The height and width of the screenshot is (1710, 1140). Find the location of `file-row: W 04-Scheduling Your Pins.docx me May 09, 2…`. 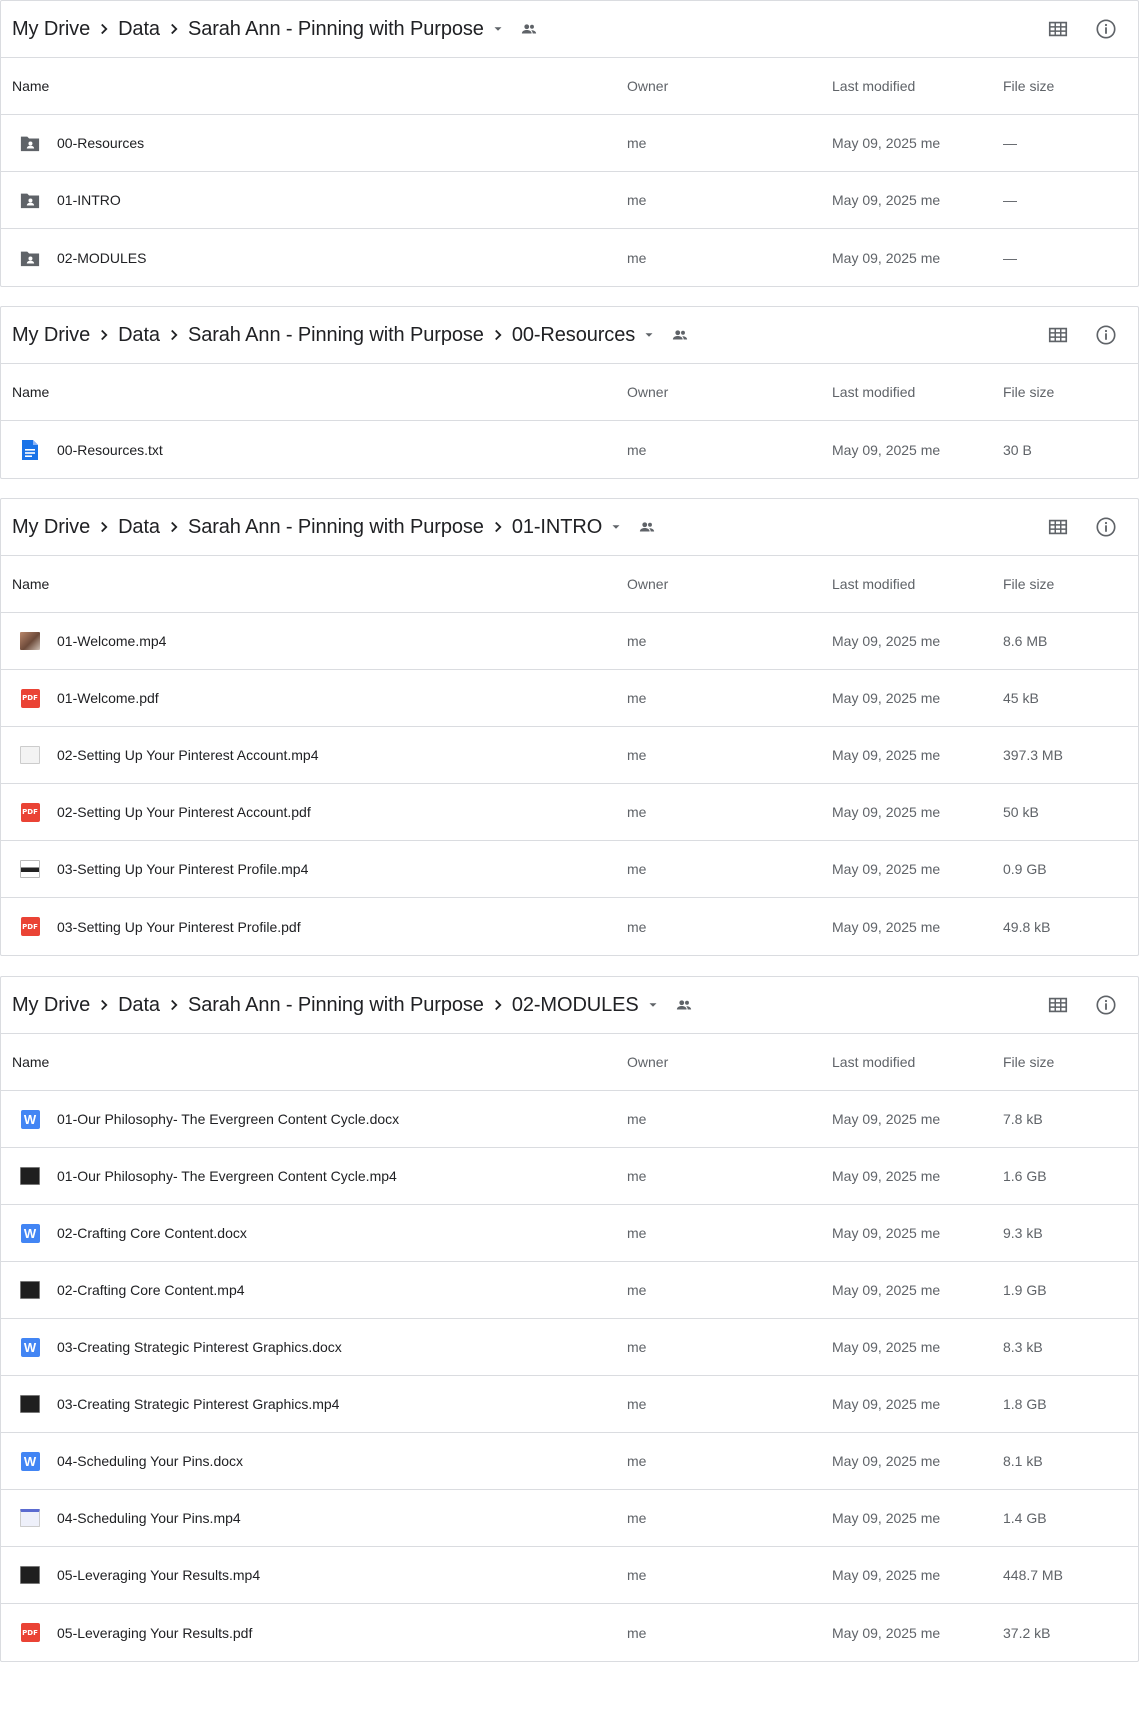

file-row: W 04-Scheduling Your Pins.docx me May 09, 2… is located at coordinates (569, 1461).